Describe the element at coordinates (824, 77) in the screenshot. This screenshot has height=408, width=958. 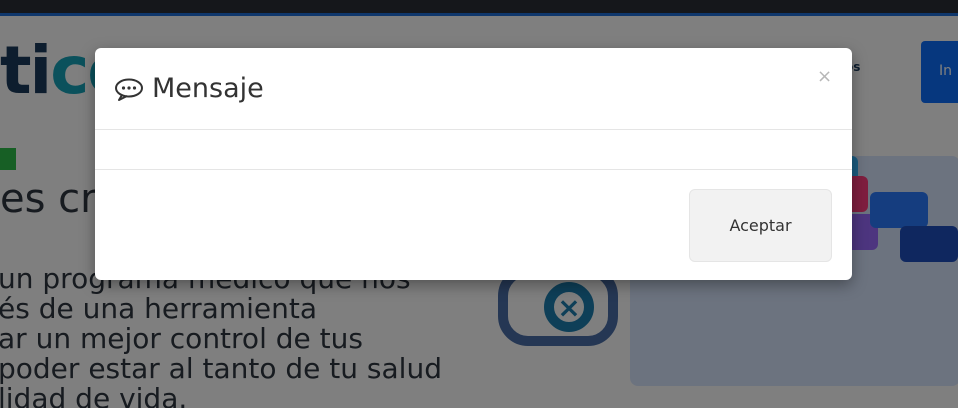
I see `close-icon: ×` at that location.